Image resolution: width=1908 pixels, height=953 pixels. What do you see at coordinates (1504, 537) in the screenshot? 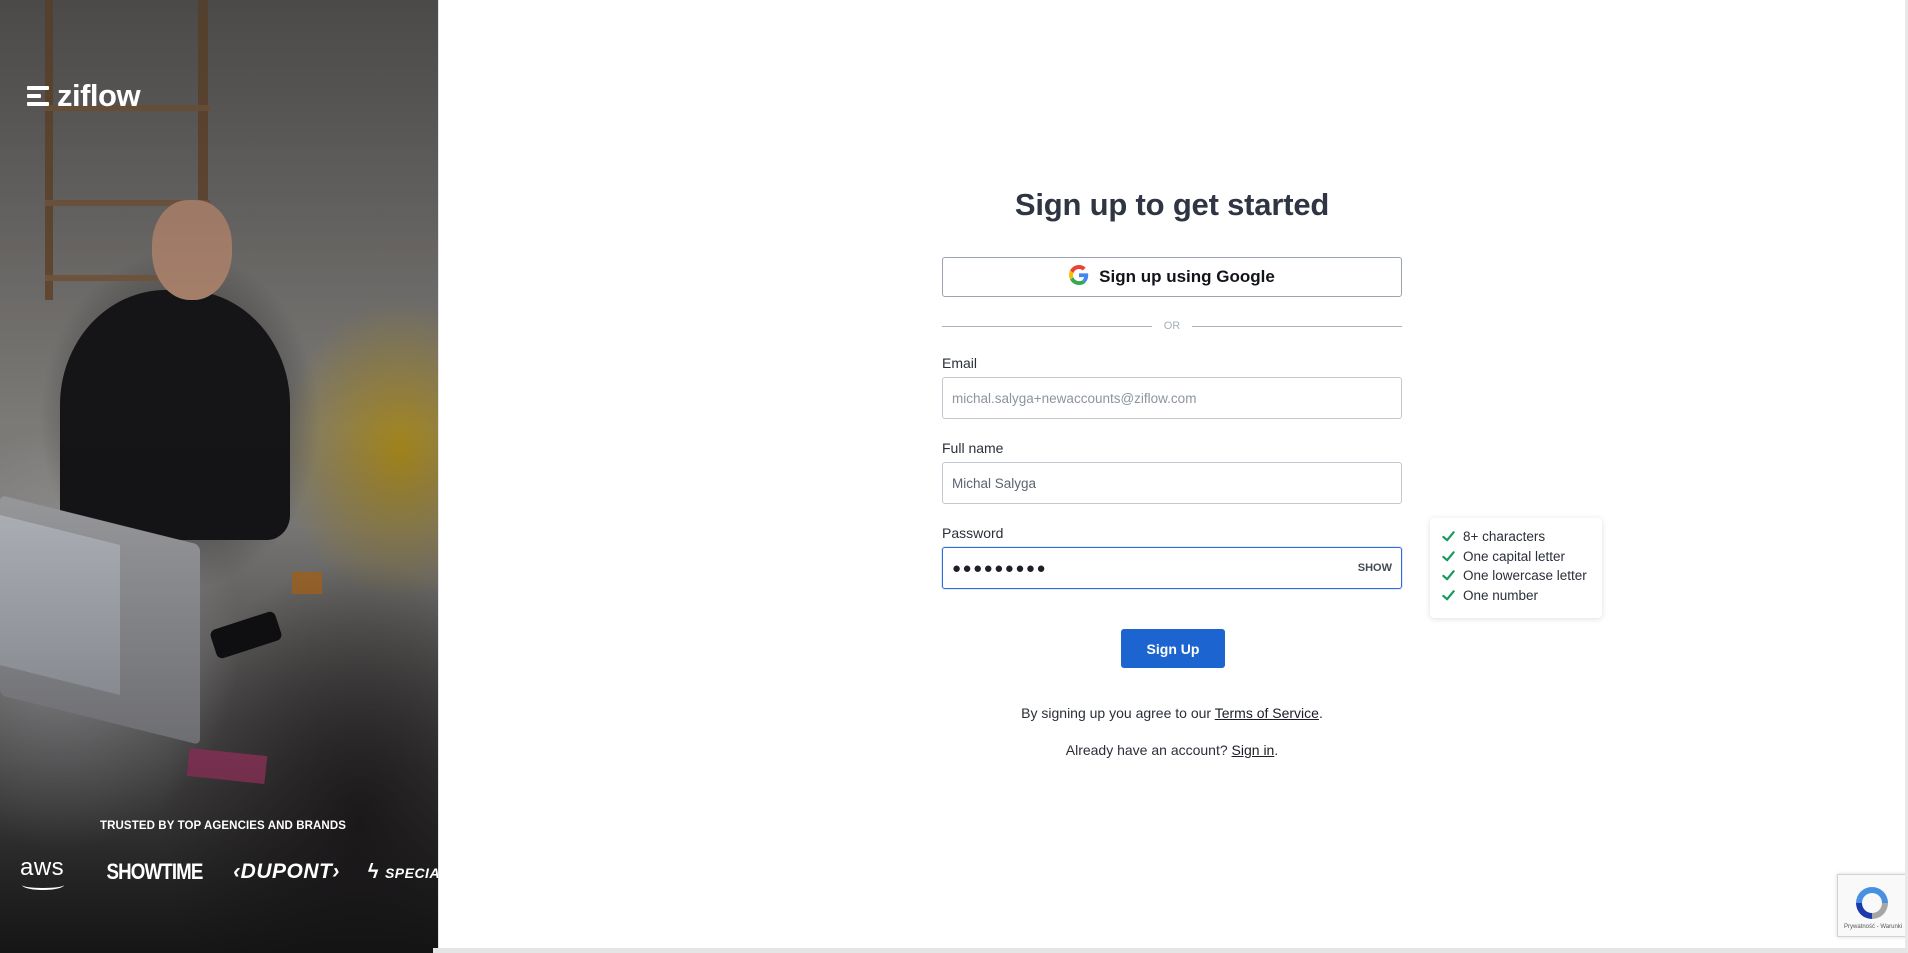
I see `password-rule-text: 8+ characters` at bounding box center [1504, 537].